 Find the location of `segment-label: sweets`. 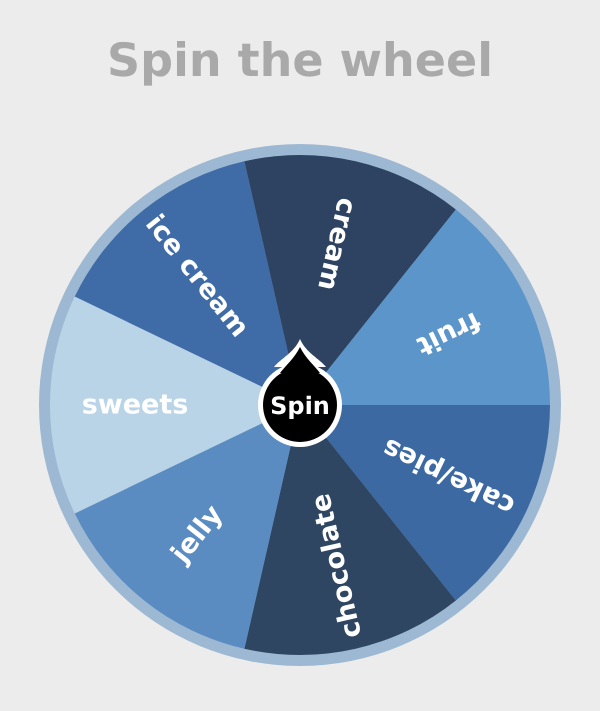

segment-label: sweets is located at coordinates (135, 405).